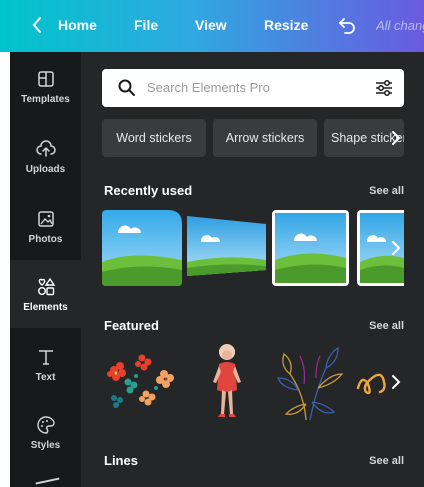  I want to click on templates-icon, so click(45, 78).